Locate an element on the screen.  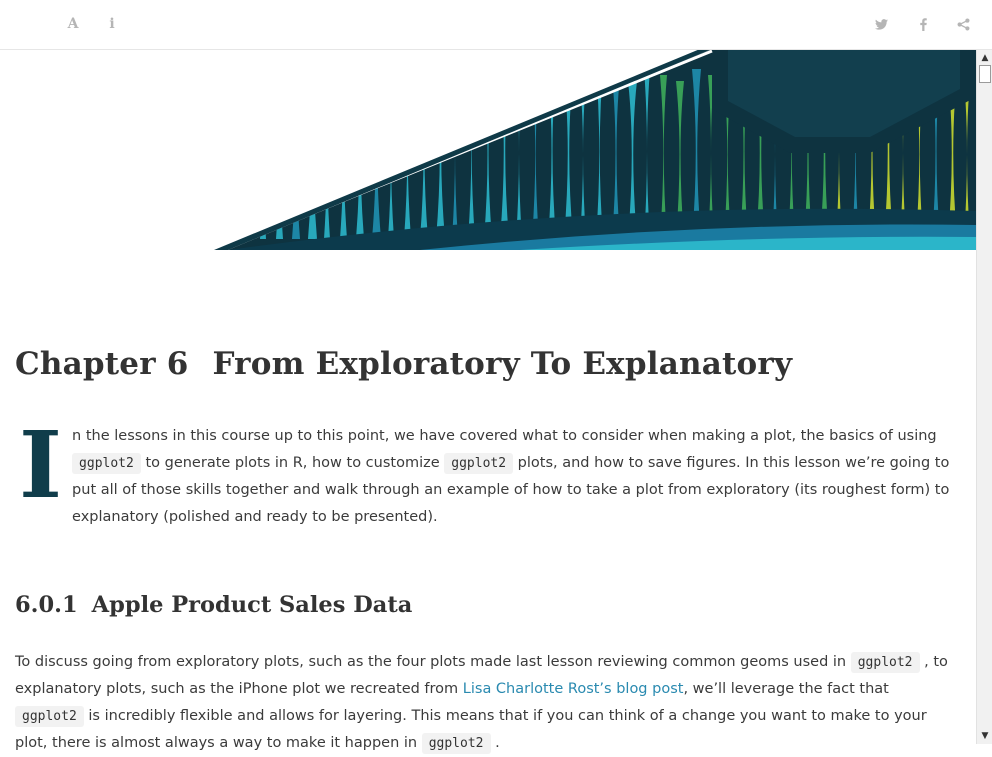
info-icon: i is located at coordinates (112, 24).